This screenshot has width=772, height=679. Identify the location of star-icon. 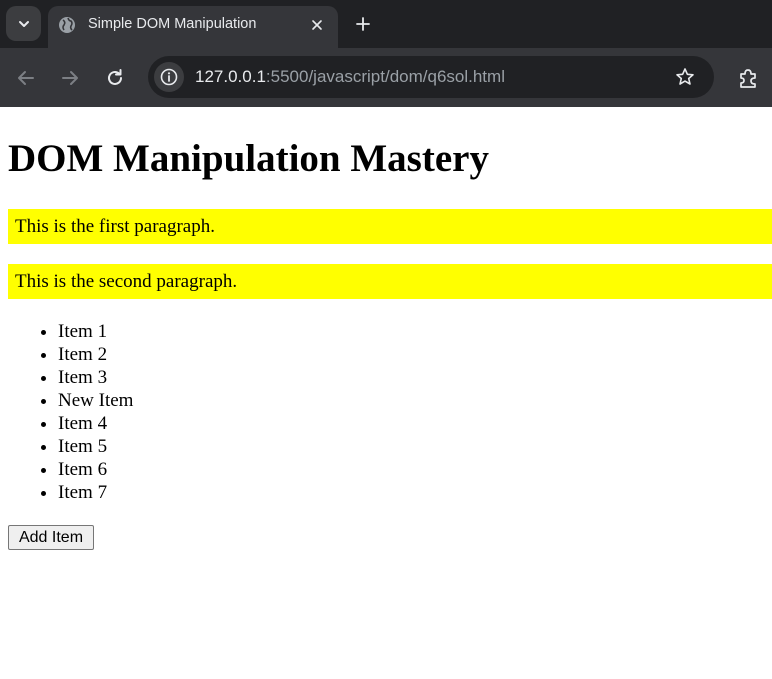
(685, 76).